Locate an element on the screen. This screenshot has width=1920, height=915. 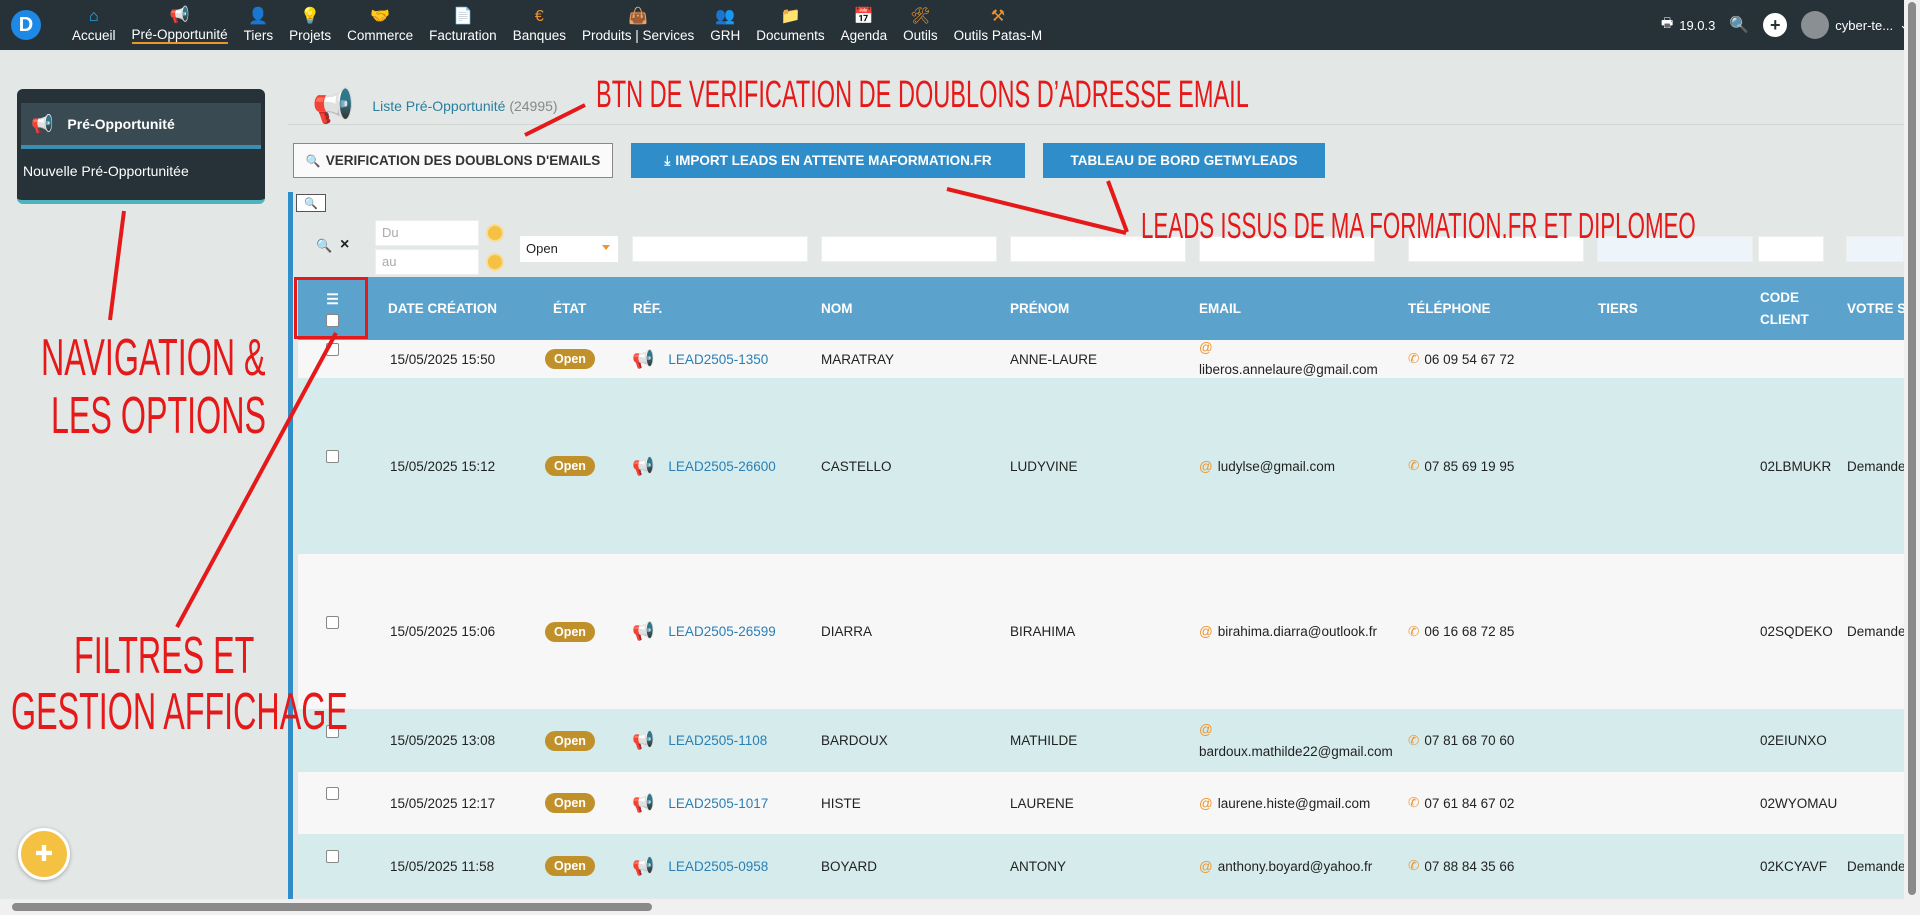
email-link: liberos.annelaure@gmail.com is located at coordinates (1288, 369).